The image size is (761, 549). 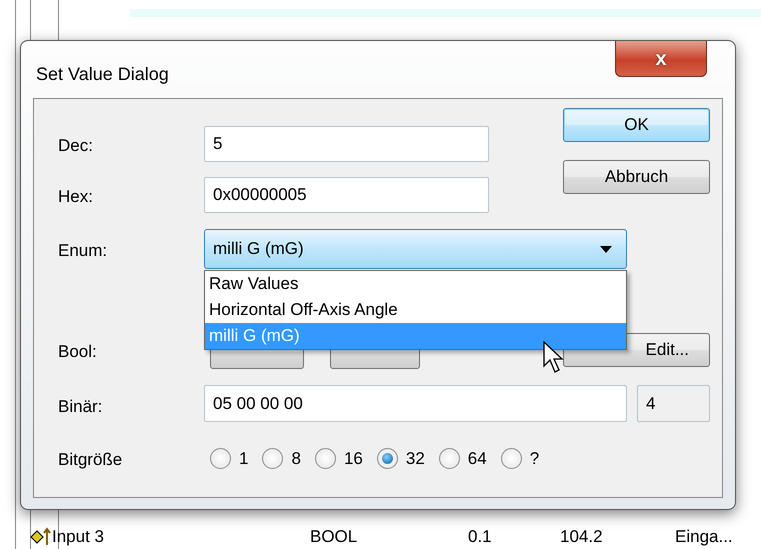 I want to click on radio-label: 16, so click(x=353, y=459).